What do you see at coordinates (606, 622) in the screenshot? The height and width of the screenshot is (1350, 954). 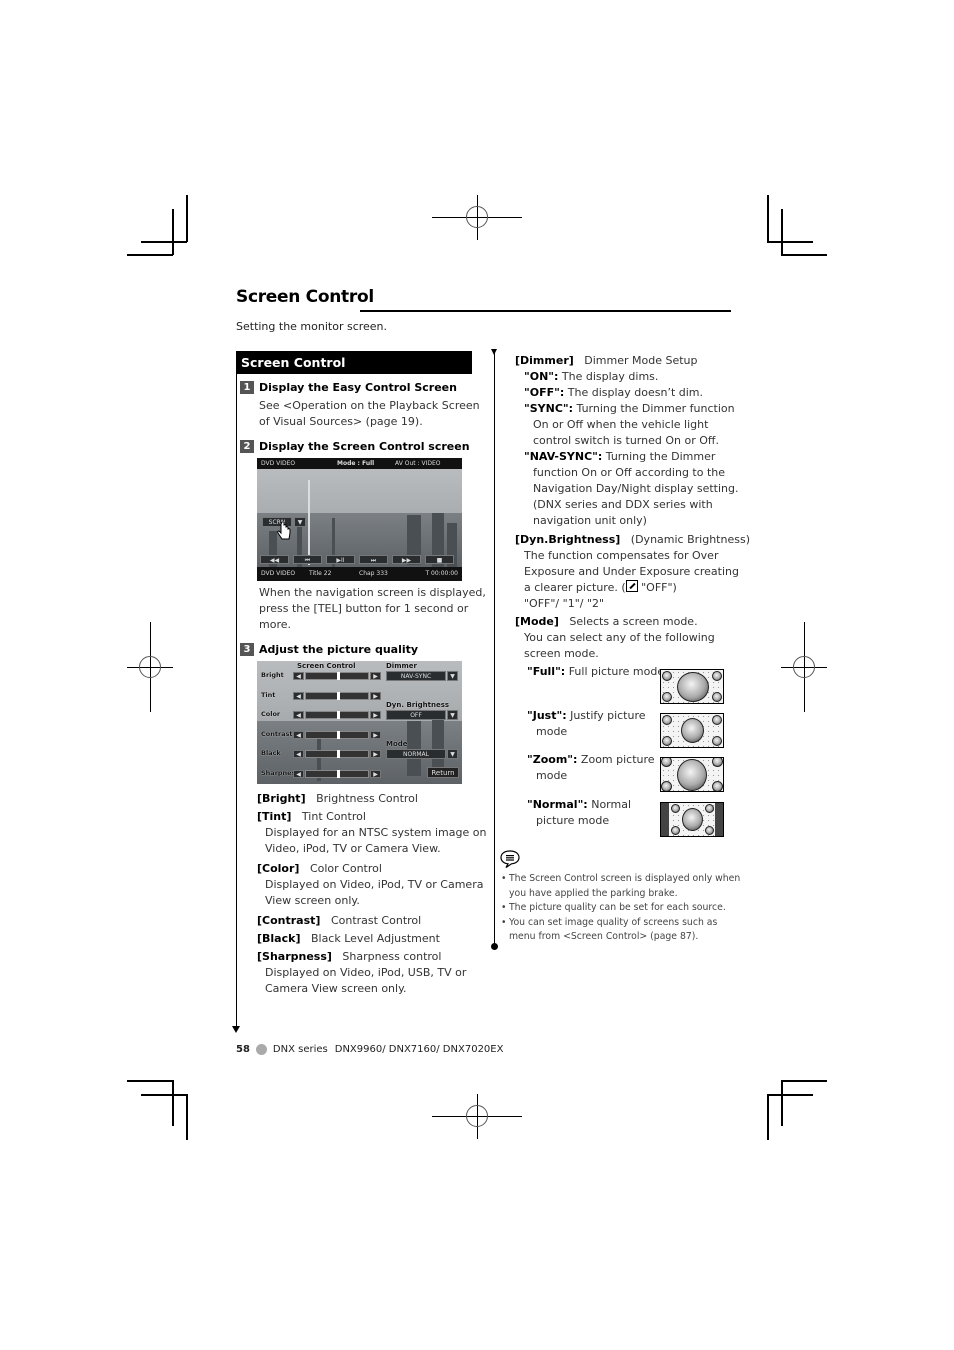 I see `mode-heading: [Mode] Selects a screen mode.` at bounding box center [606, 622].